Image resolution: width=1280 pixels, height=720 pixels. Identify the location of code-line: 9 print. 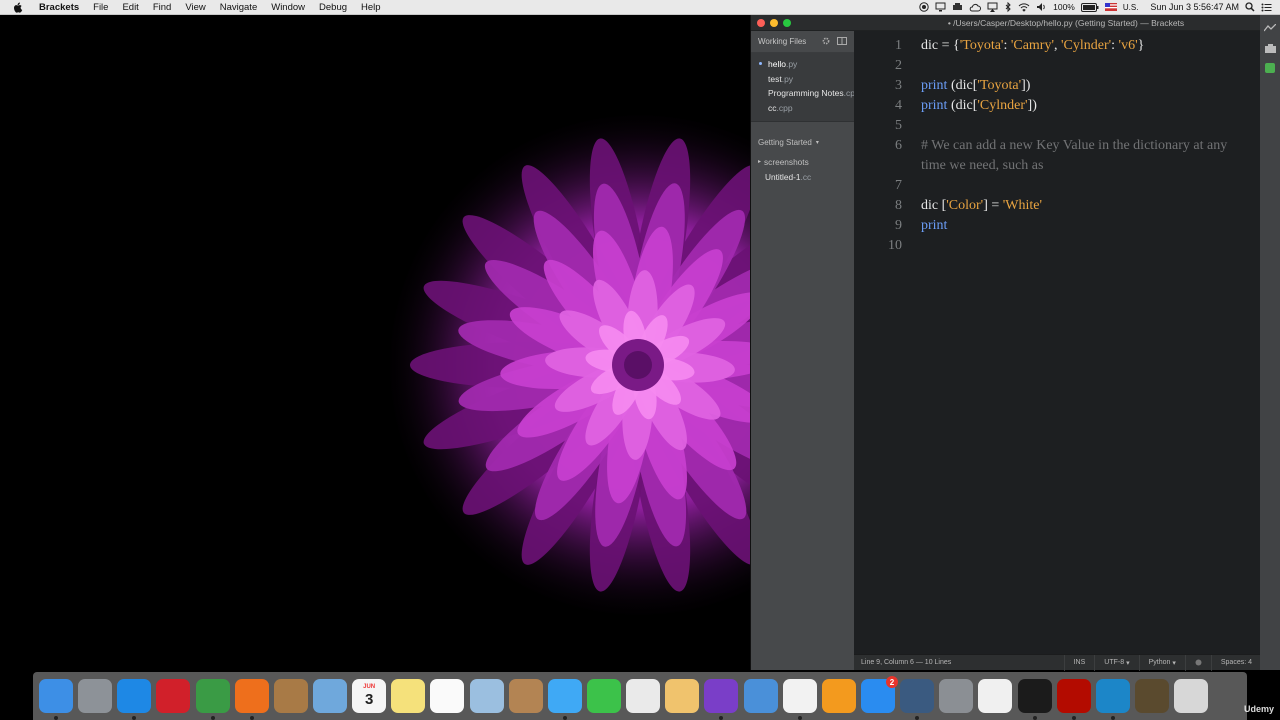
(1057, 226).